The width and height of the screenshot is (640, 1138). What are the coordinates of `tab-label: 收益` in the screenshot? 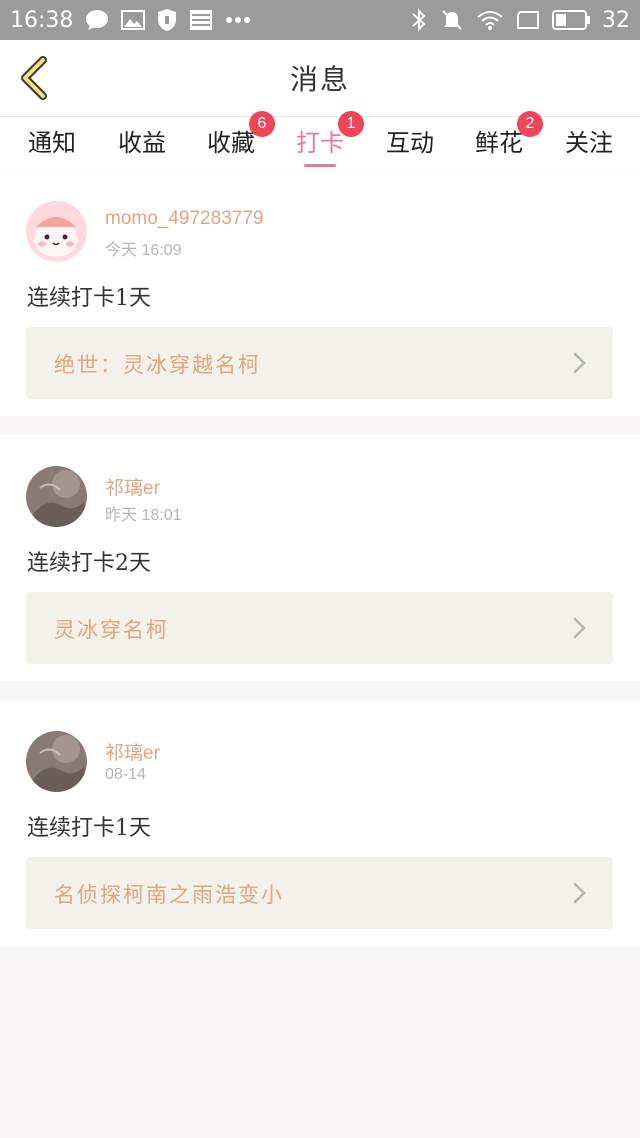 It's located at (142, 143).